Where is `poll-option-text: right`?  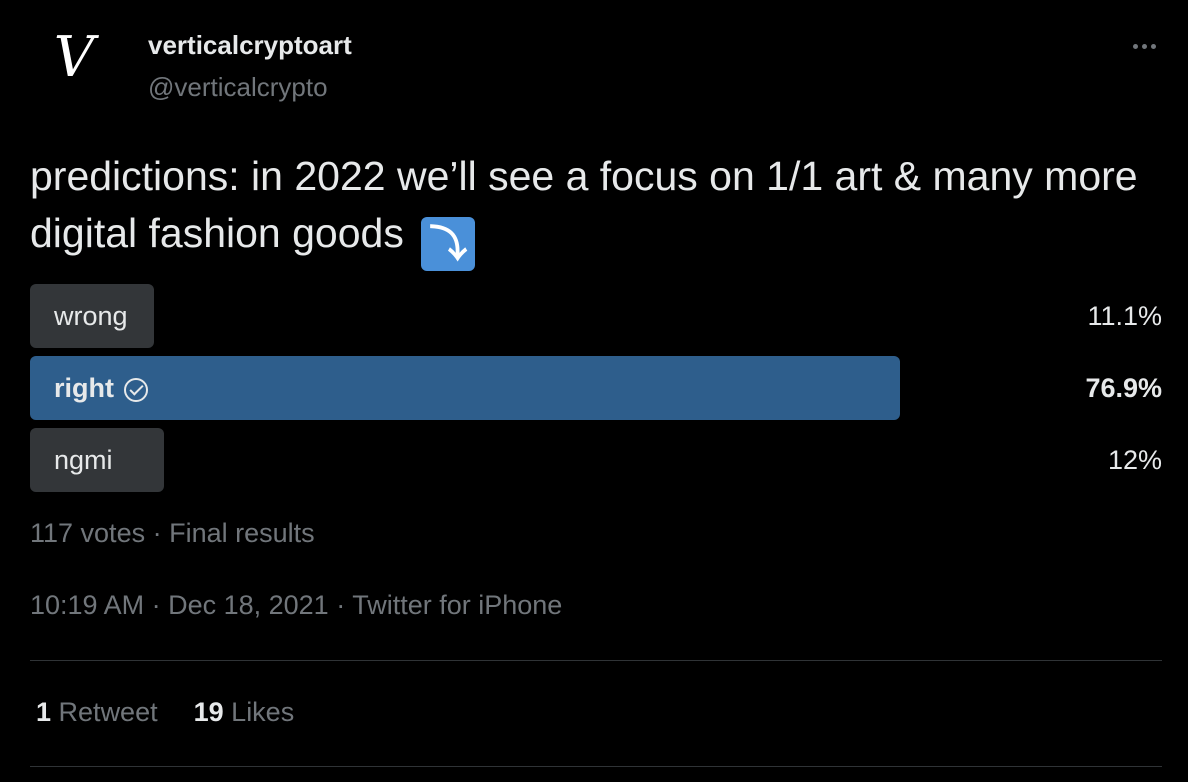
poll-option-text: right is located at coordinates (84, 388).